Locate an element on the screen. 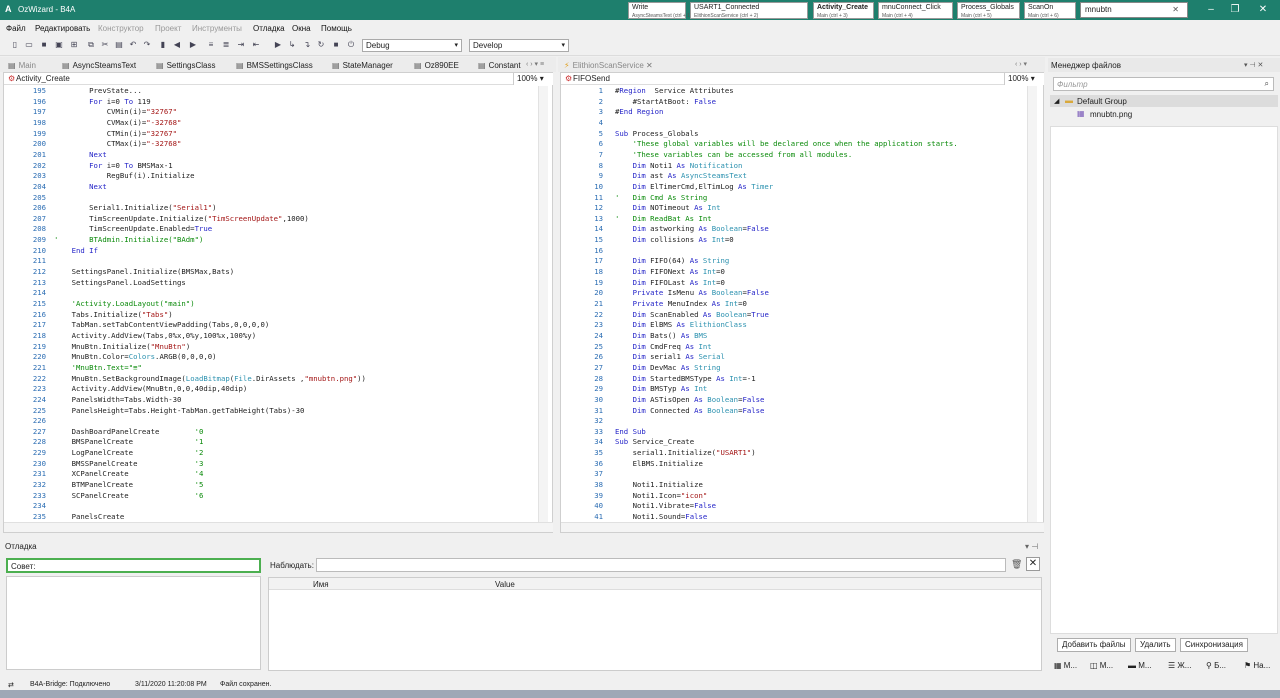 This screenshot has width=1280, height=698. code-line: CTMin(i)="32767" is located at coordinates (115, 134).